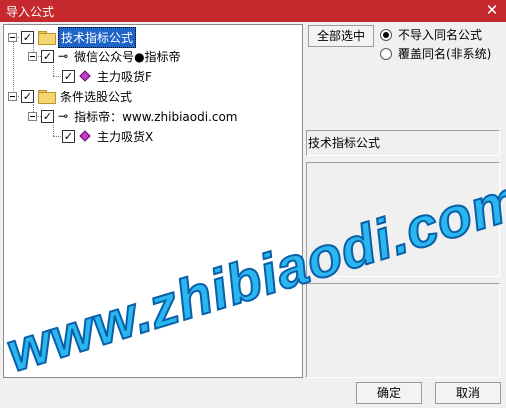 This screenshot has height=408, width=506. I want to click on radio-skip-duplicates: 不导入同名公式, so click(431, 34).